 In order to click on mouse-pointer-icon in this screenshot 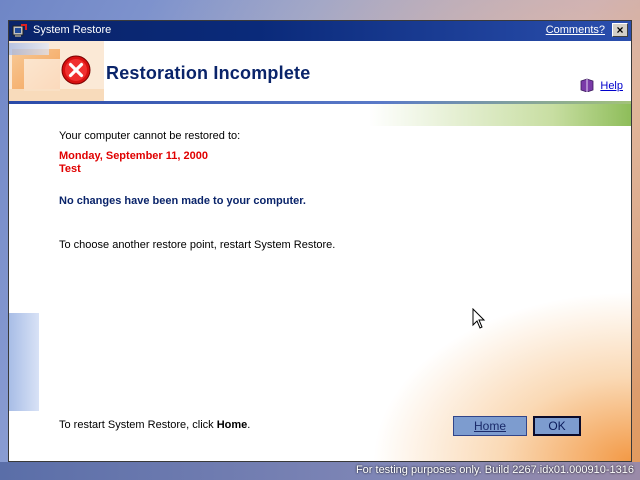, I will do `click(479, 318)`.